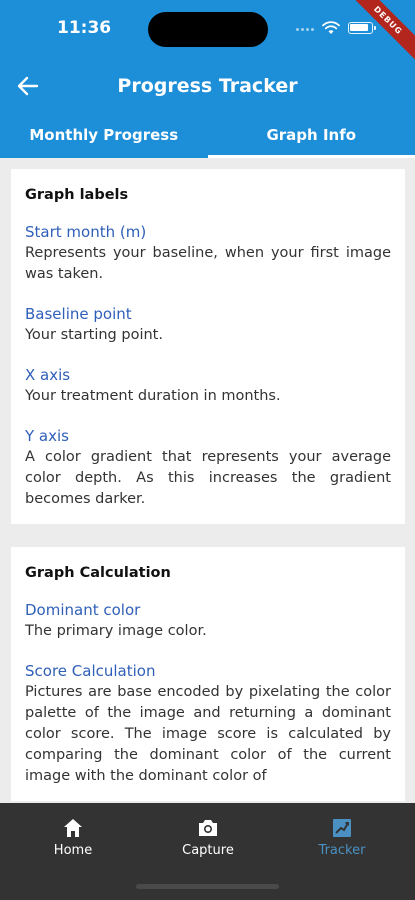 This screenshot has height=900, width=415. What do you see at coordinates (208, 621) in the screenshot?
I see `info-item: Dominant color The primary image color.` at bounding box center [208, 621].